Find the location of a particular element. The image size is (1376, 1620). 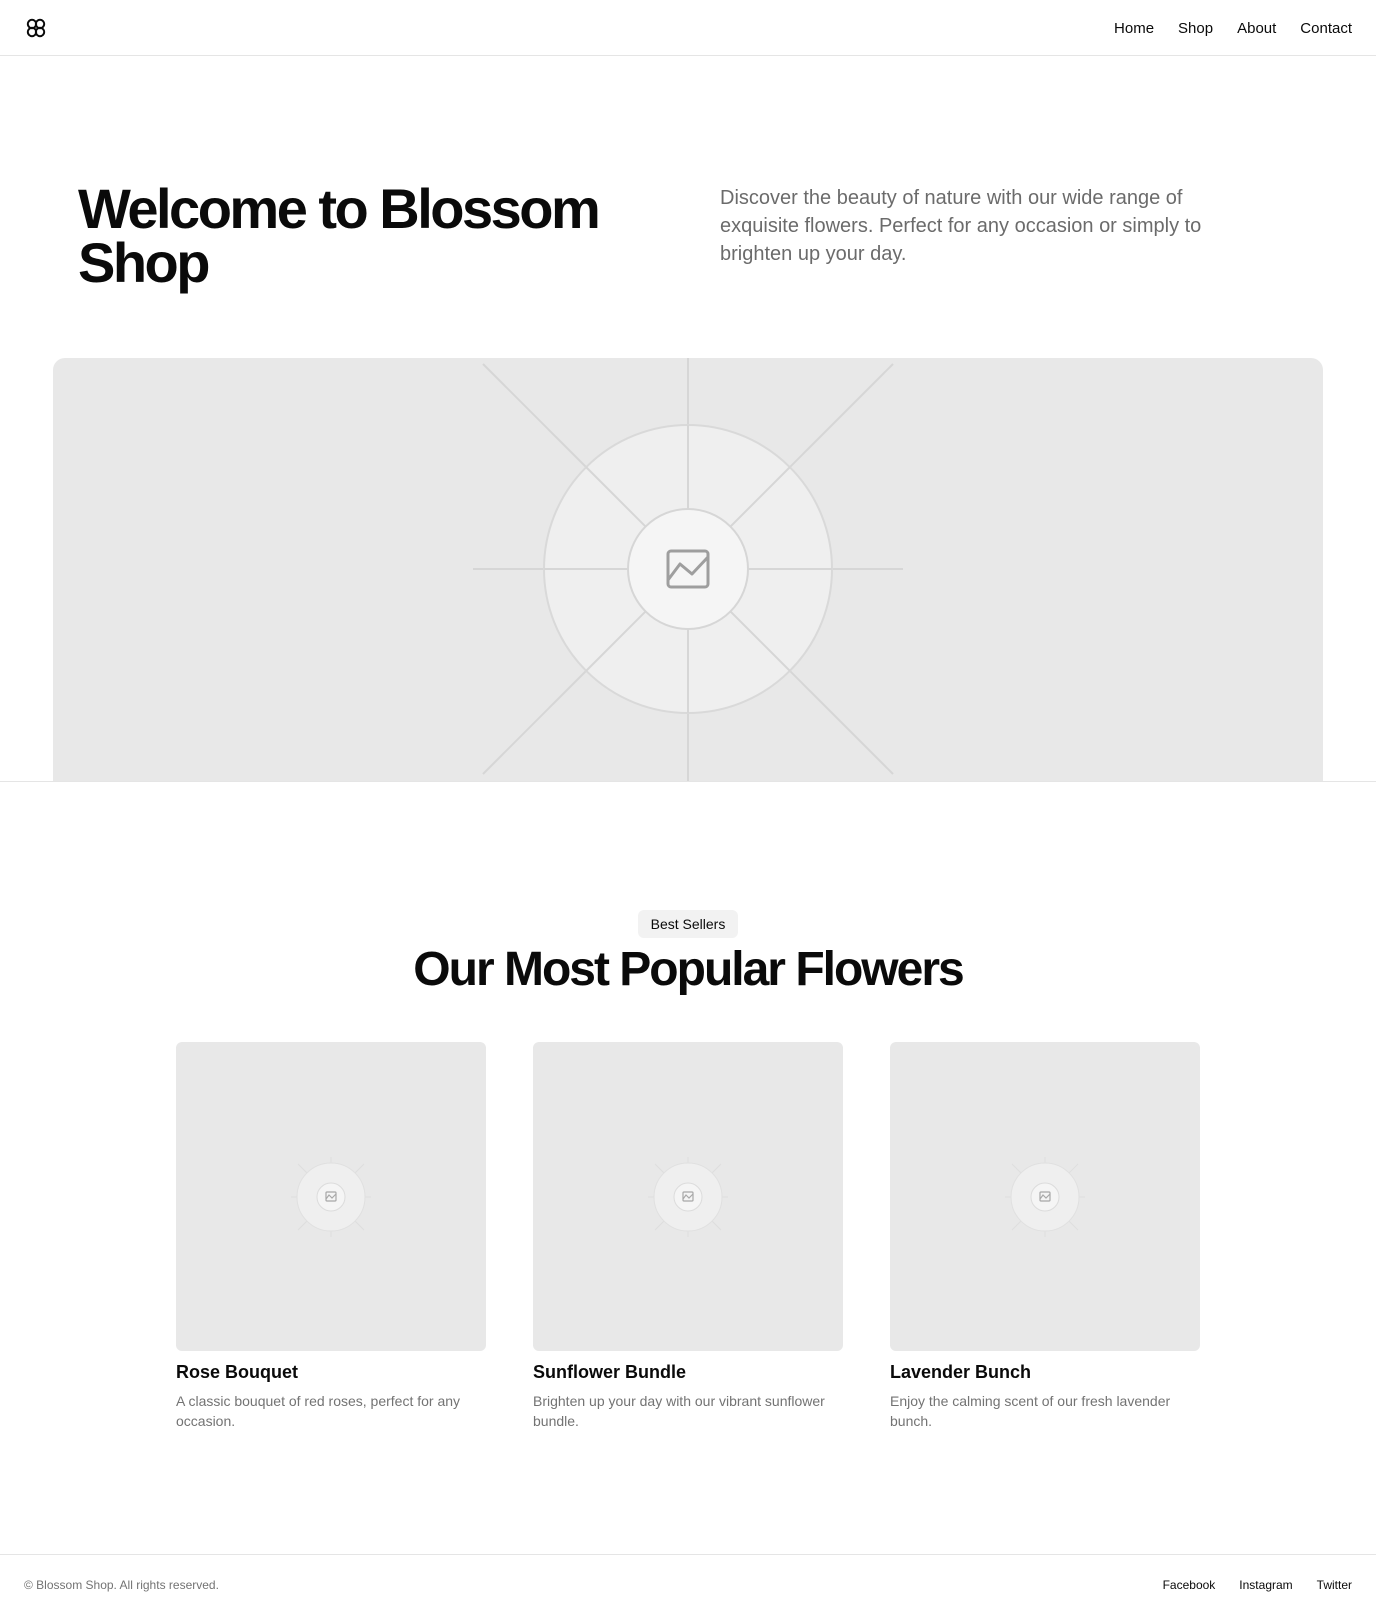

main-nav: Home Shop About Contact is located at coordinates (1233, 28).